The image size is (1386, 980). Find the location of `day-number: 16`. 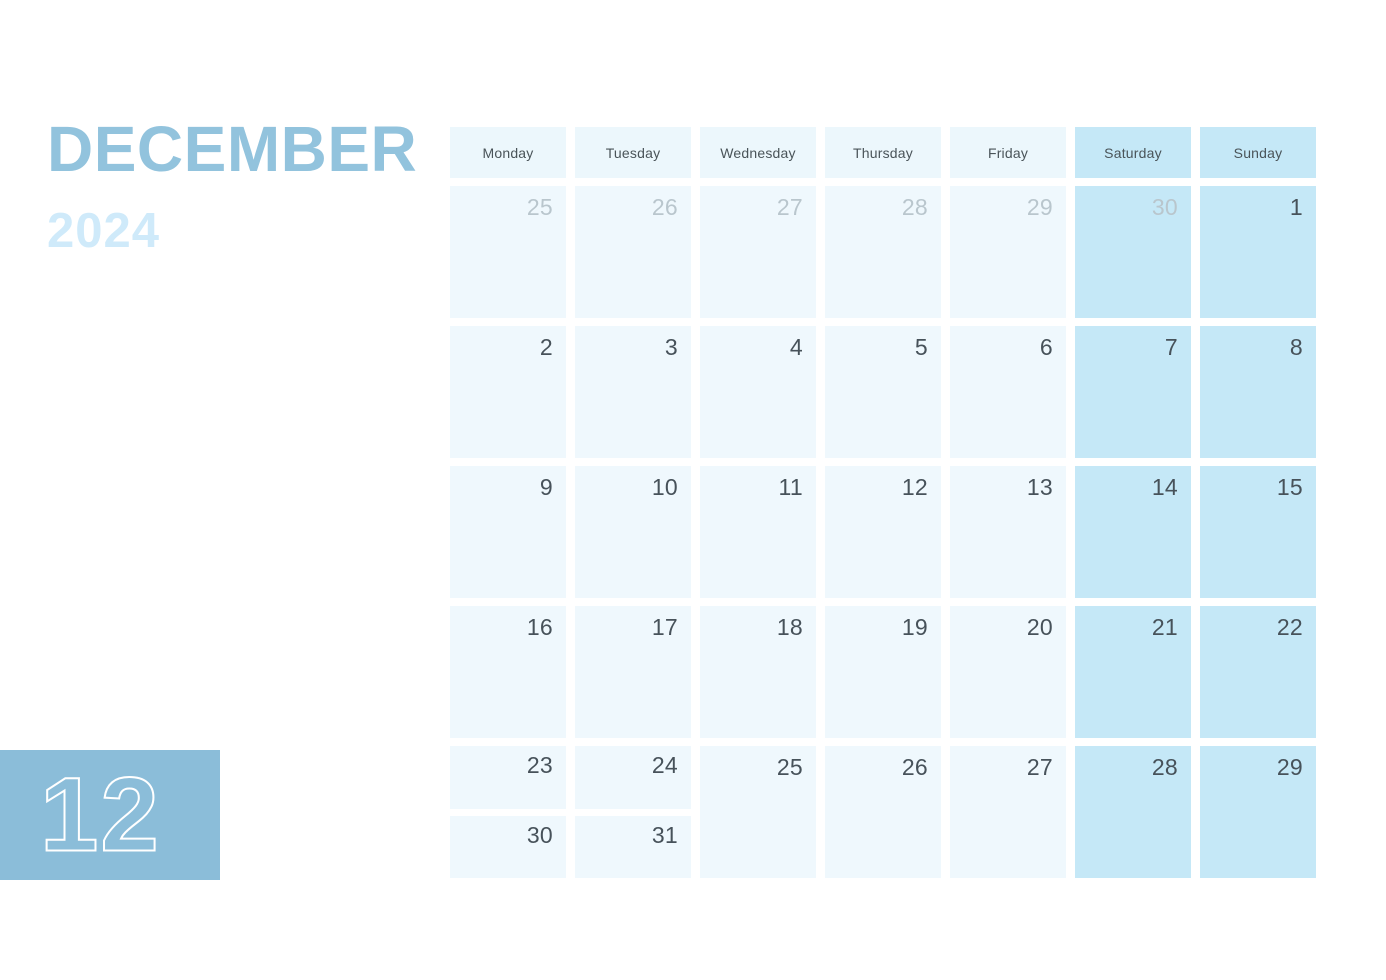

day-number: 16 is located at coordinates (539, 627).